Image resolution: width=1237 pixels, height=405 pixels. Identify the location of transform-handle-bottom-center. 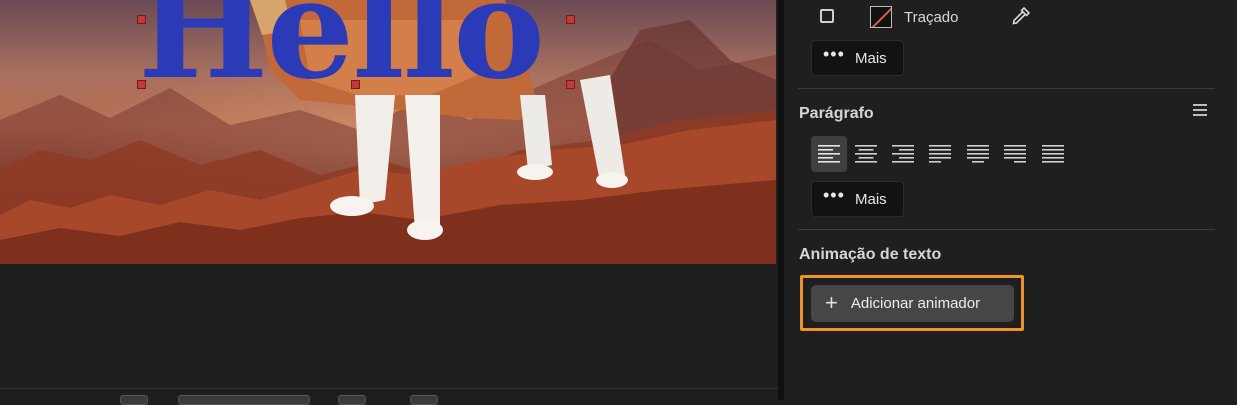
(355, 84).